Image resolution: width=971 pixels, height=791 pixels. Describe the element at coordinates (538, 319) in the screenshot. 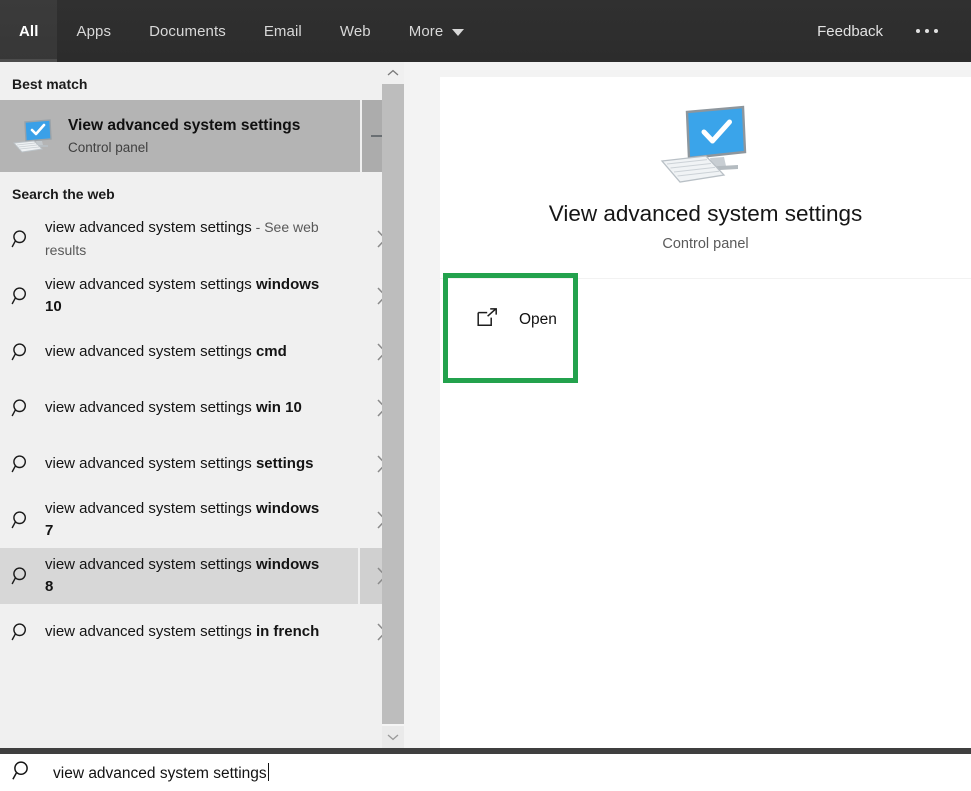

I see `open-label: Open` at that location.